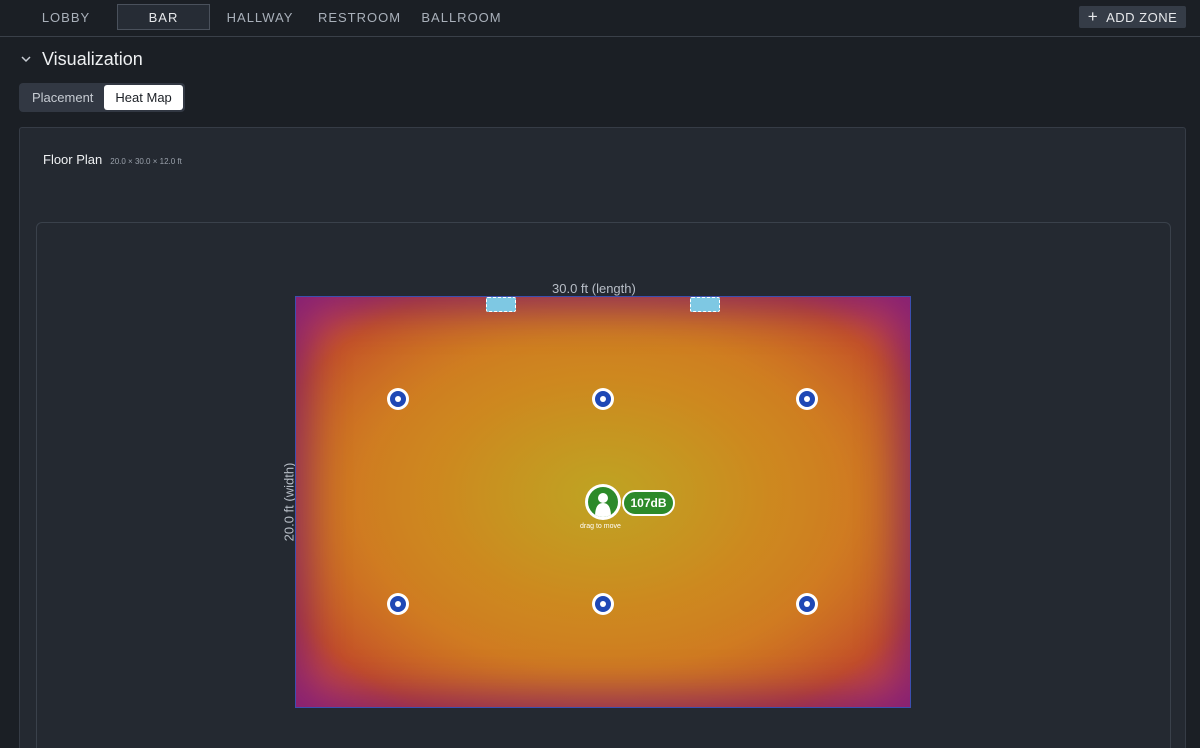  Describe the element at coordinates (146, 161) in the screenshot. I see `floor-plan-dimensions: 20.0 × 30.0 × 12.0 ft` at that location.